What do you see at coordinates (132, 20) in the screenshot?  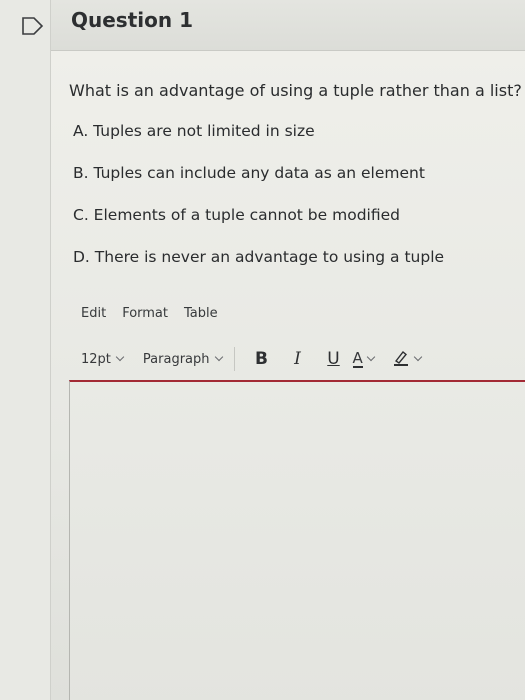 I see `question-title: Question 1` at bounding box center [132, 20].